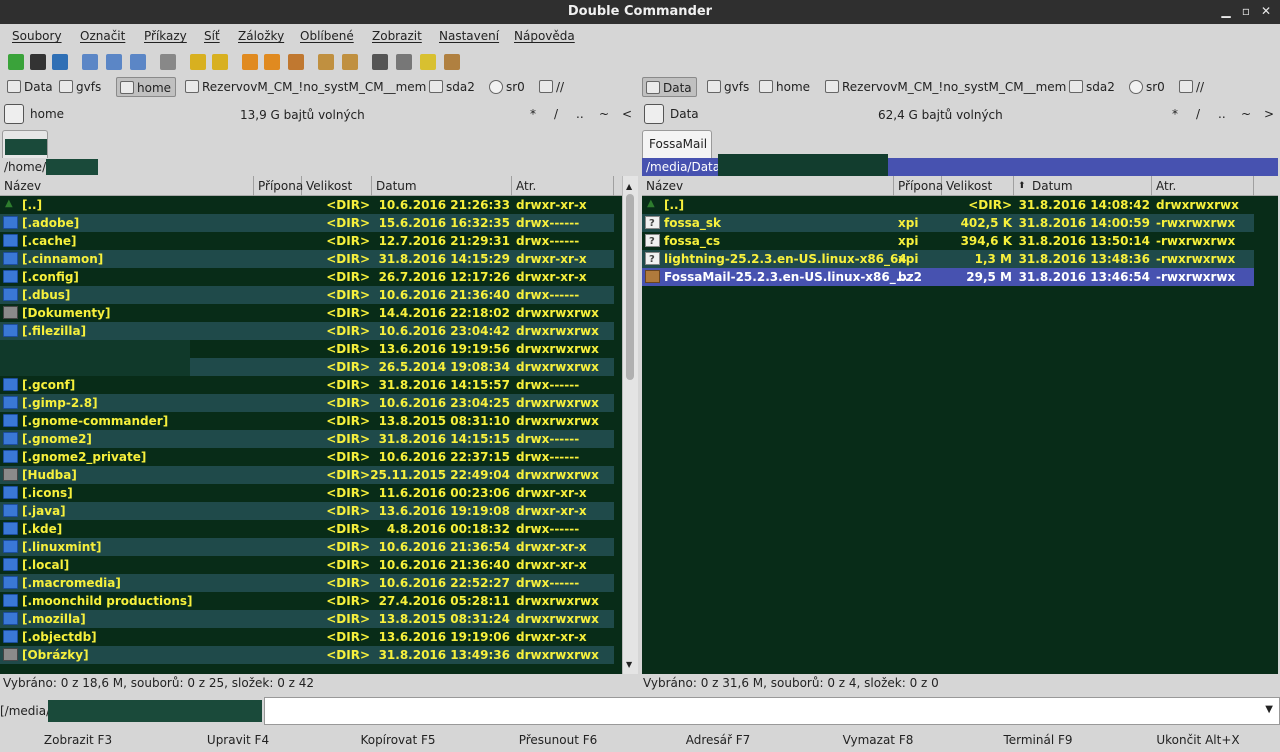  Describe the element at coordinates (544, 36) in the screenshot. I see `menu-8: Nápověda` at that location.